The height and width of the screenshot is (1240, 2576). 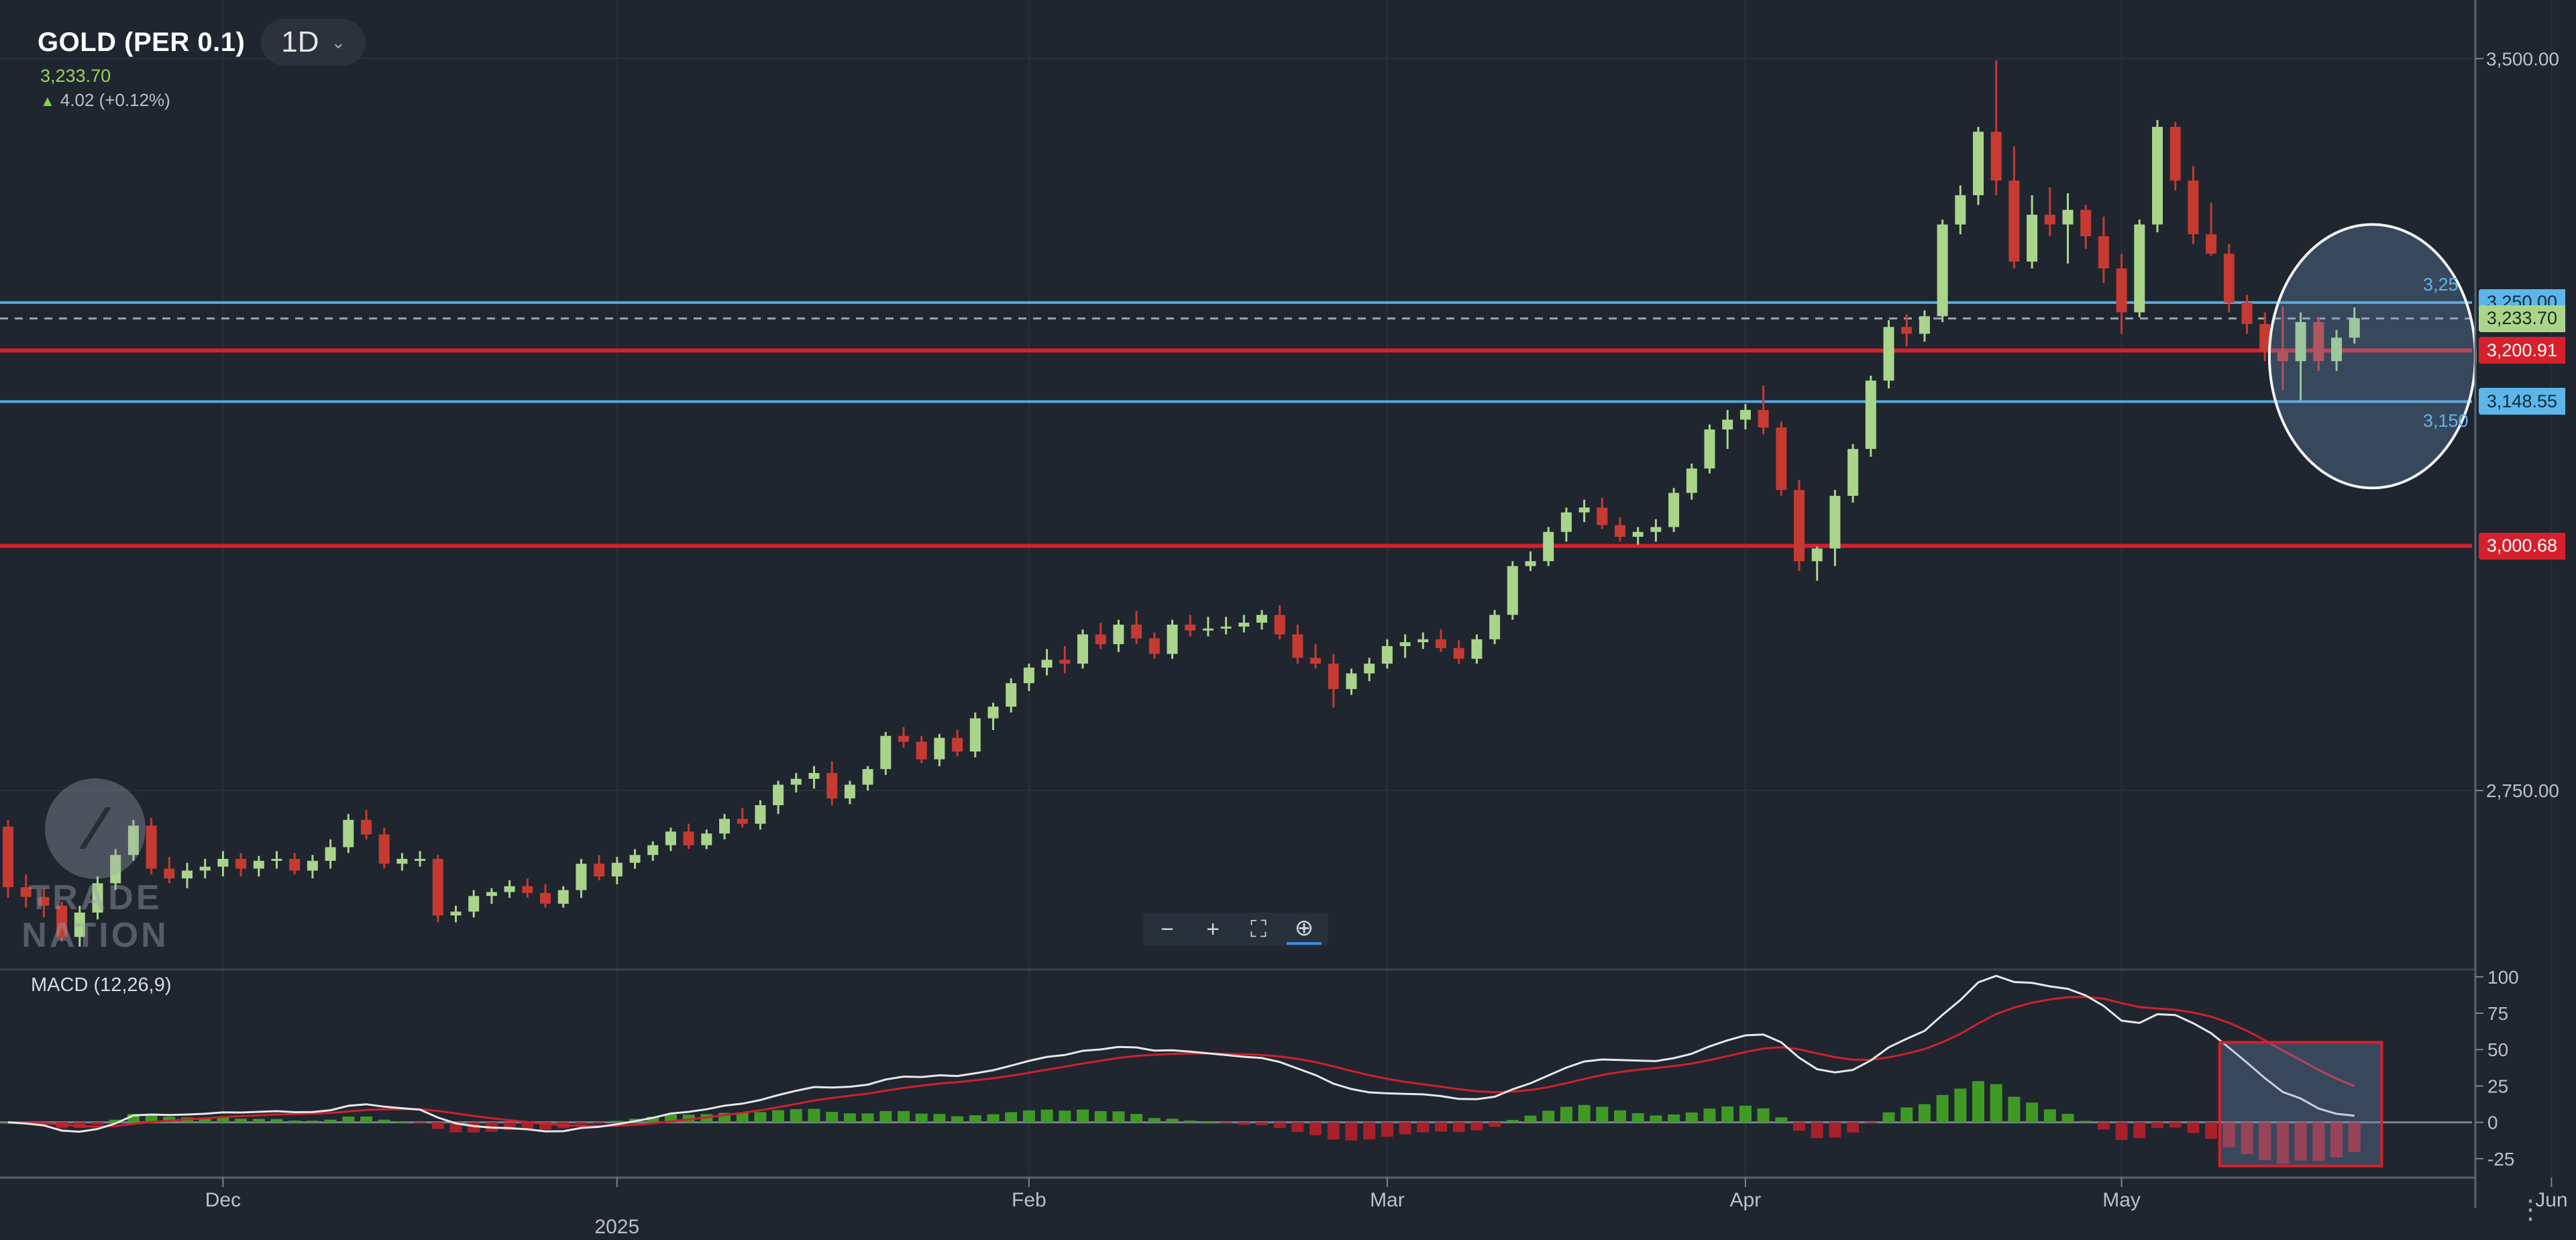 I want to click on price-tick-label: 3,500.00, so click(x=2522, y=58).